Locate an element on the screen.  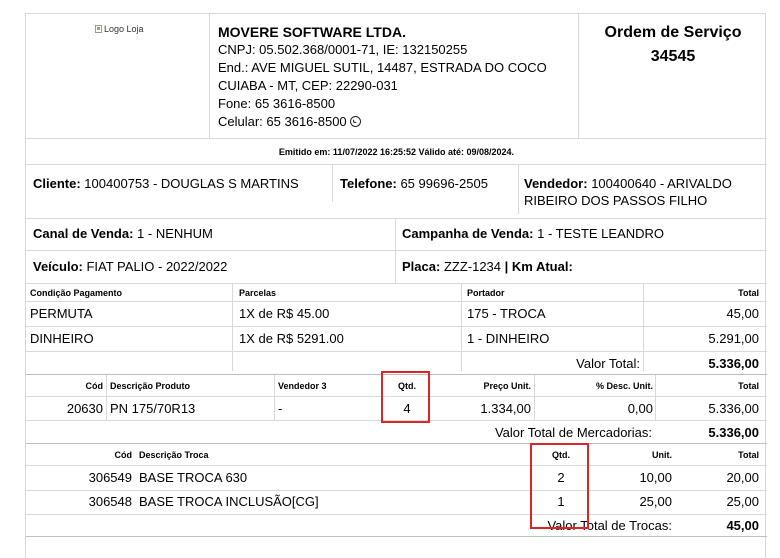
sales-channel: Canal de Venda: 1 - NENHUM is located at coordinates (123, 233).